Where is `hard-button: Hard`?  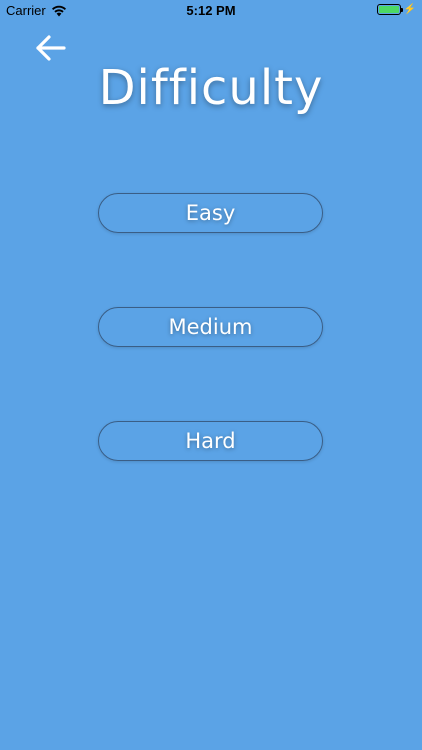 hard-button: Hard is located at coordinates (210, 441).